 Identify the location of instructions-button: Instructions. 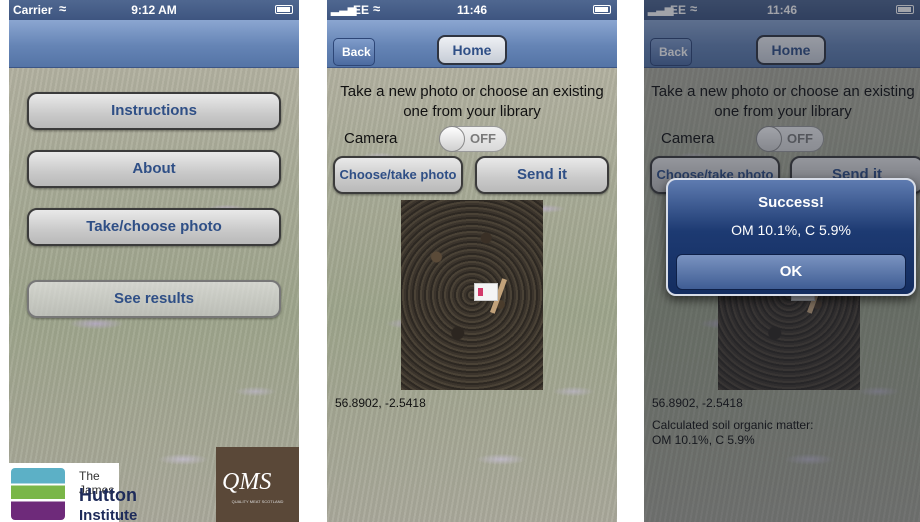
(154, 111).